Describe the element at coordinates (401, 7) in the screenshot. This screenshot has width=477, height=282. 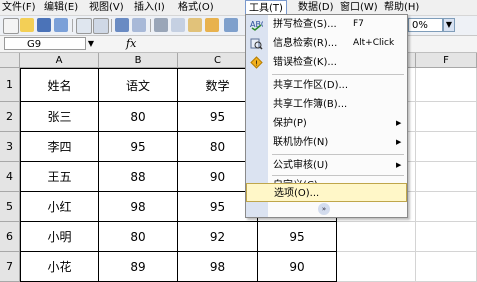
I see `menu-help: 帮助(H)` at that location.